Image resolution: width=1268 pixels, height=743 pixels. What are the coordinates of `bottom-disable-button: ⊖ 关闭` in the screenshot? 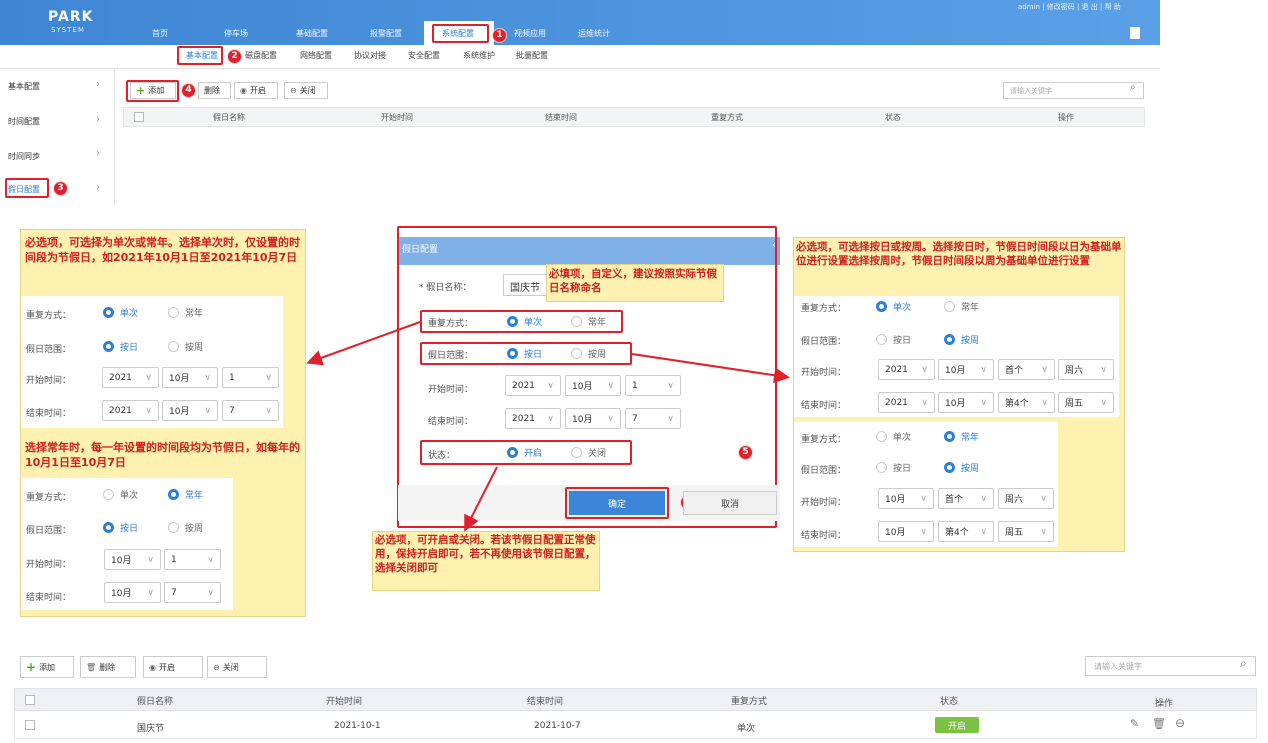 It's located at (237, 667).